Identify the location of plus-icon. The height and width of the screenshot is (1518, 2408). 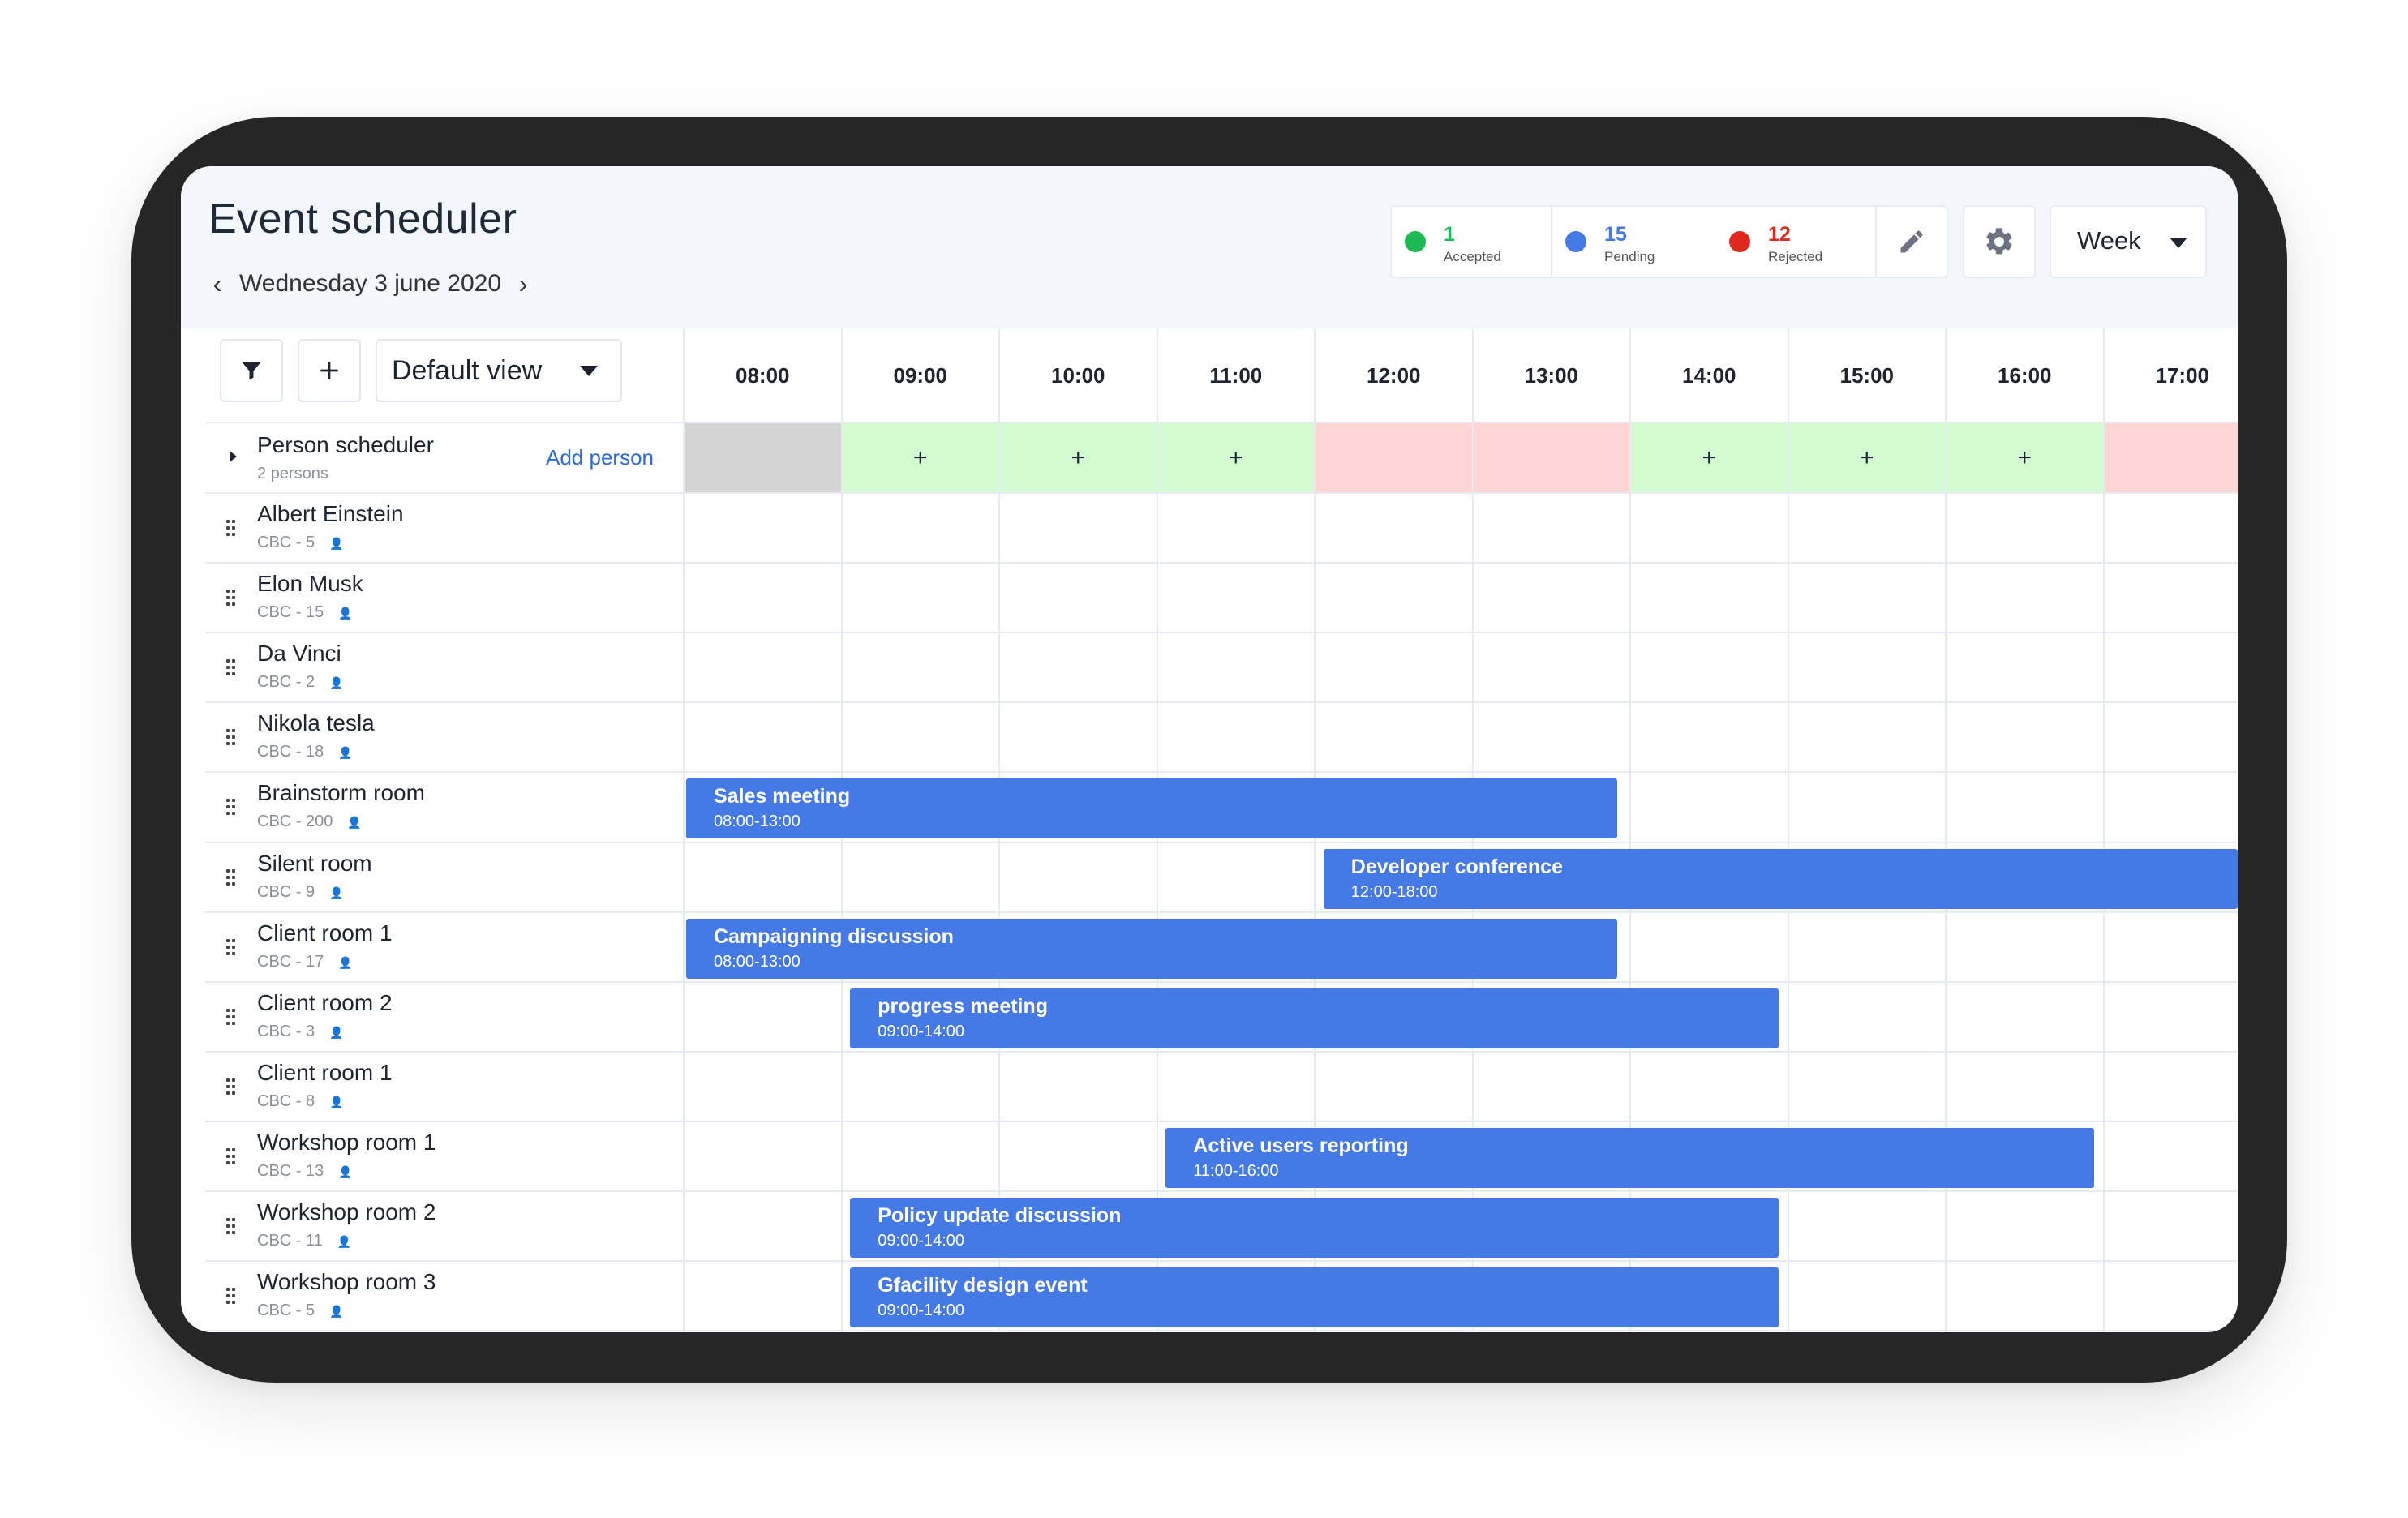
(329, 371).